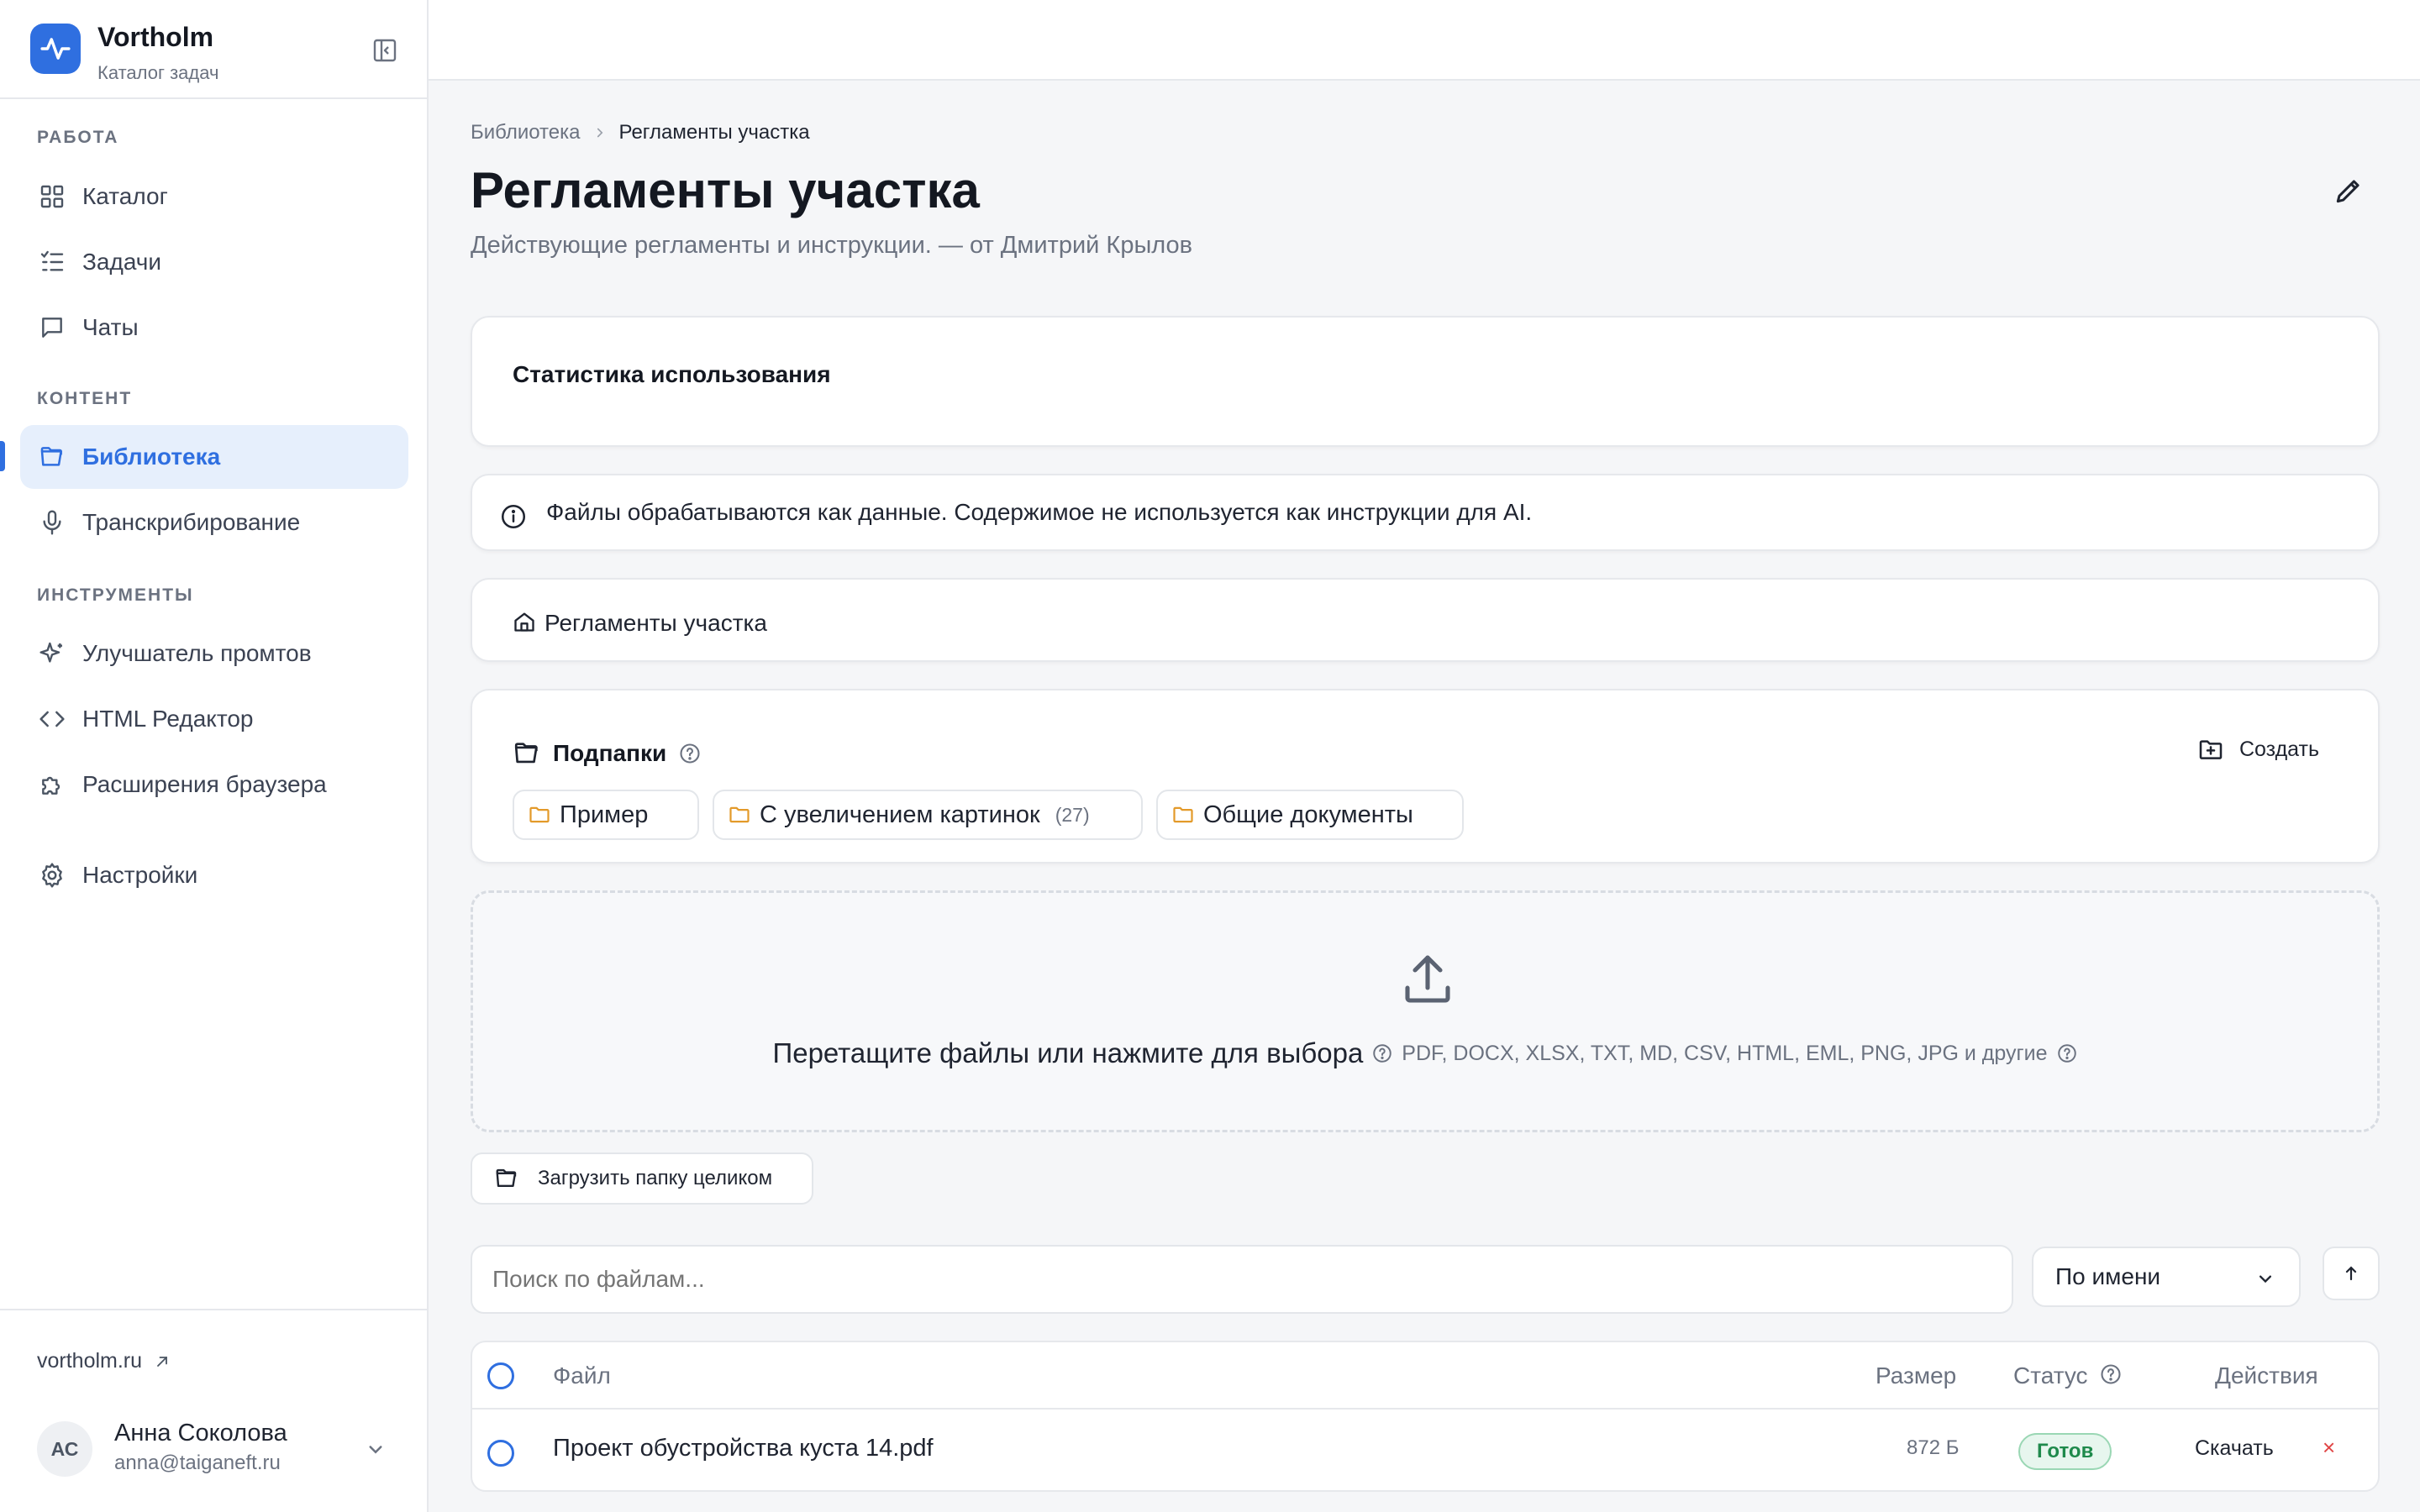  Describe the element at coordinates (158, 72) in the screenshot. I see `brand-subtitle: Каталог задач` at that location.